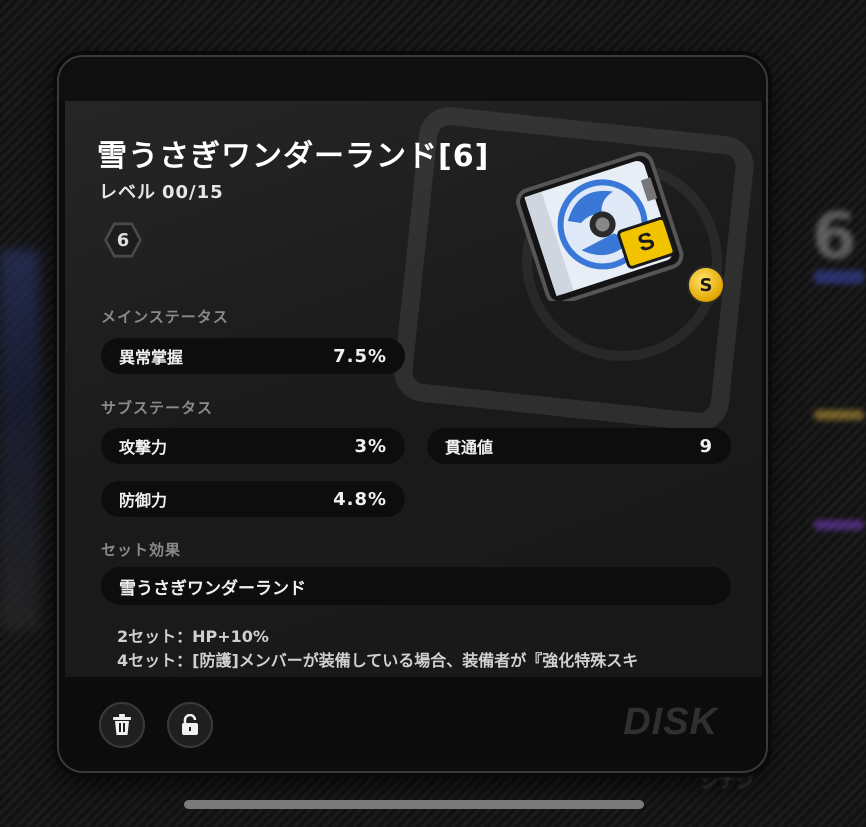 The width and height of the screenshot is (866, 827). I want to click on lock-toggle-button, so click(190, 725).